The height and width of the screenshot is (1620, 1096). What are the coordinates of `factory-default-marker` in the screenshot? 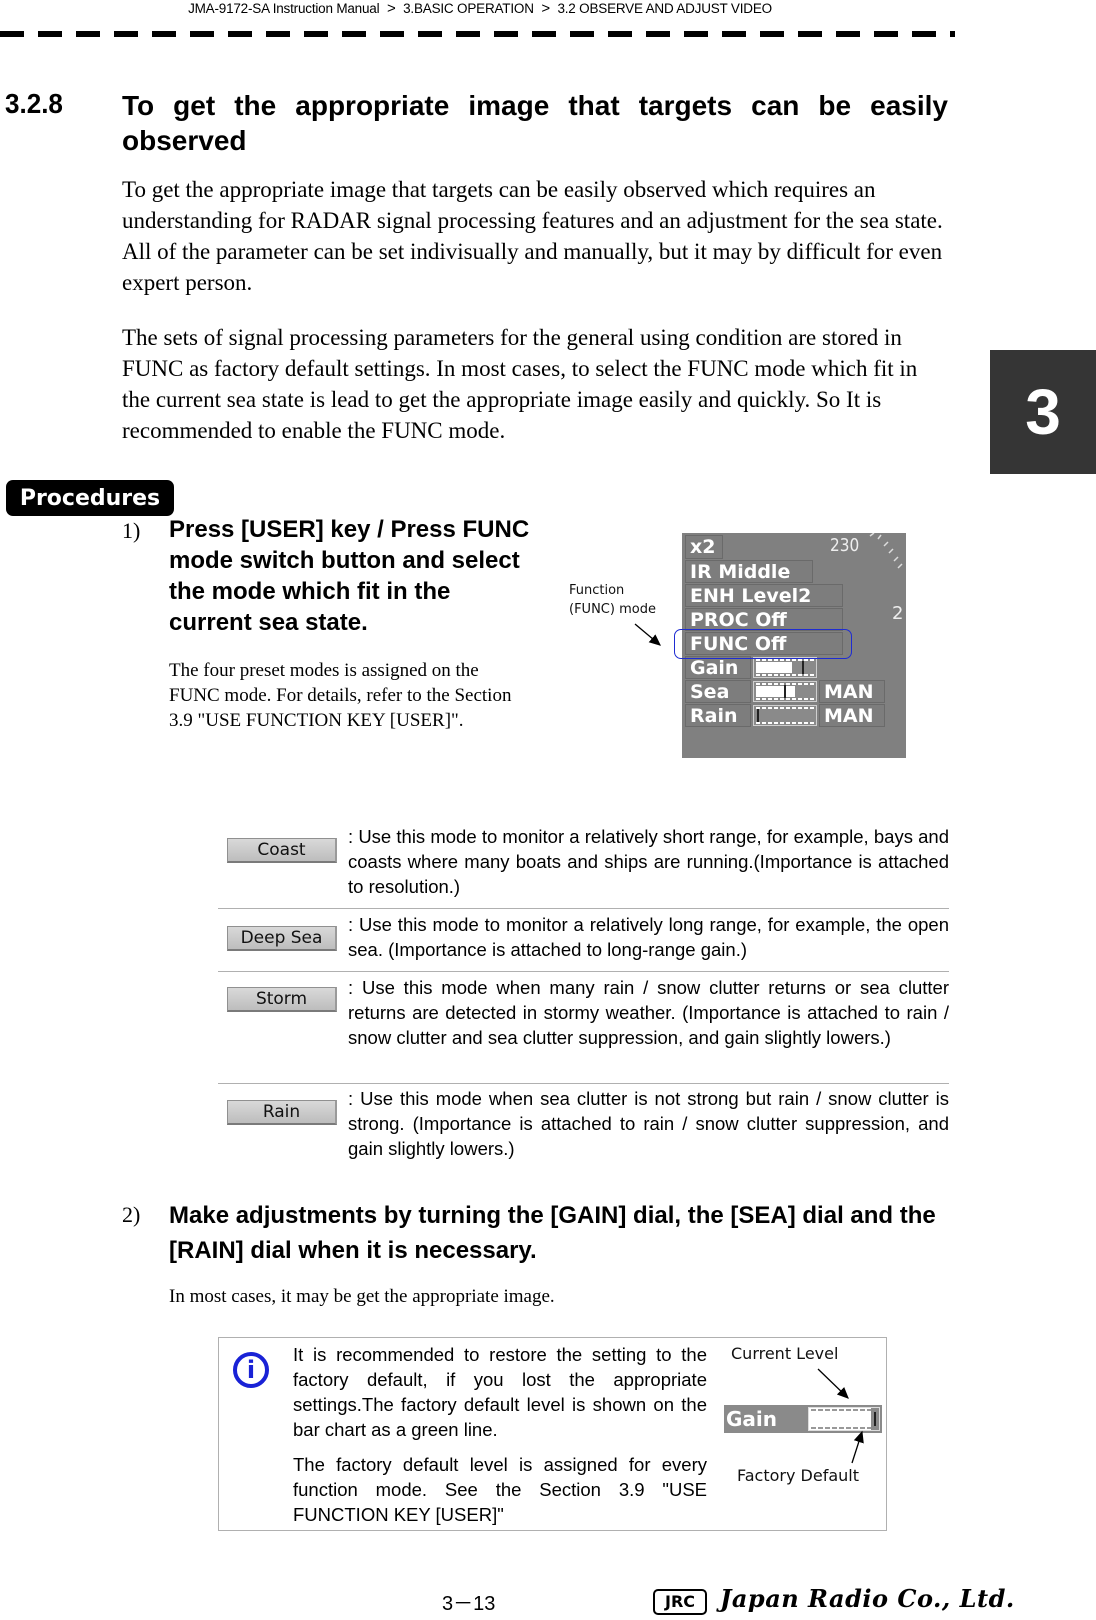 It's located at (875, 1419).